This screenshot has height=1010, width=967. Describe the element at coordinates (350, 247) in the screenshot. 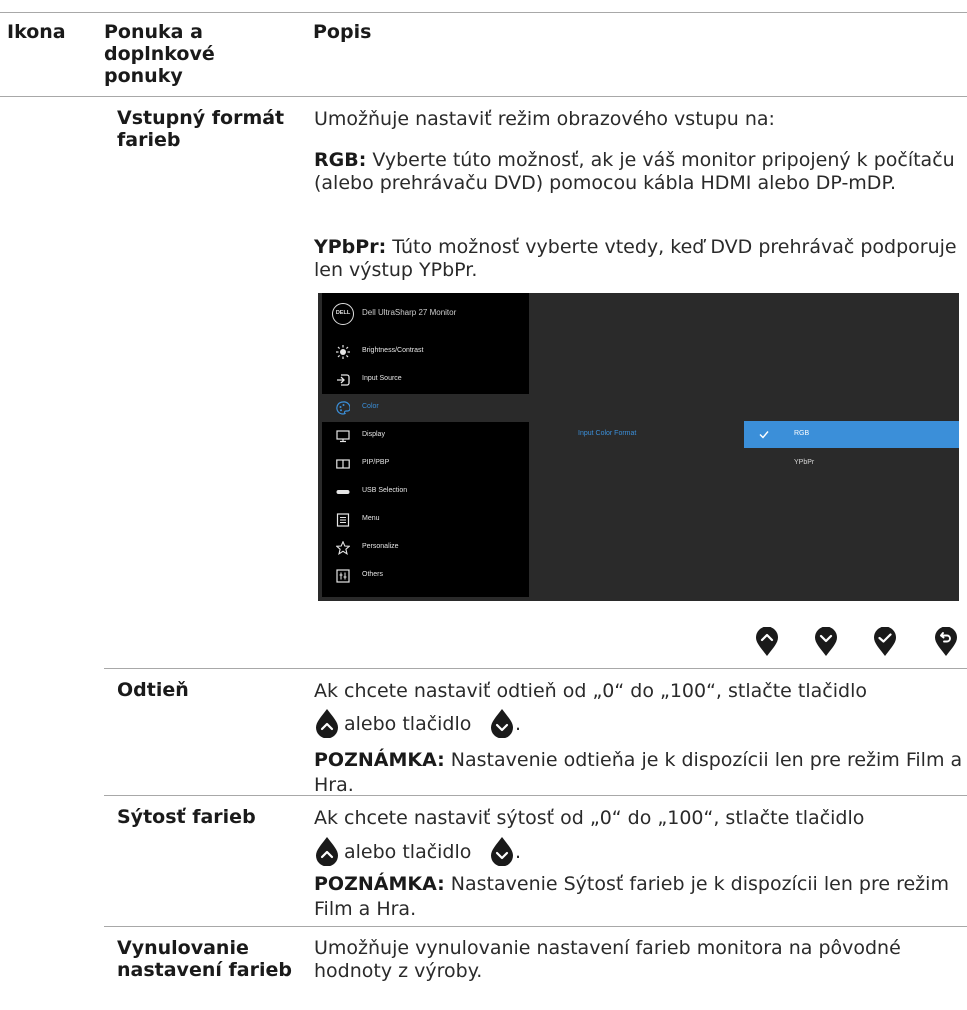

I see `ypbpr-label: YPbPr:` at that location.